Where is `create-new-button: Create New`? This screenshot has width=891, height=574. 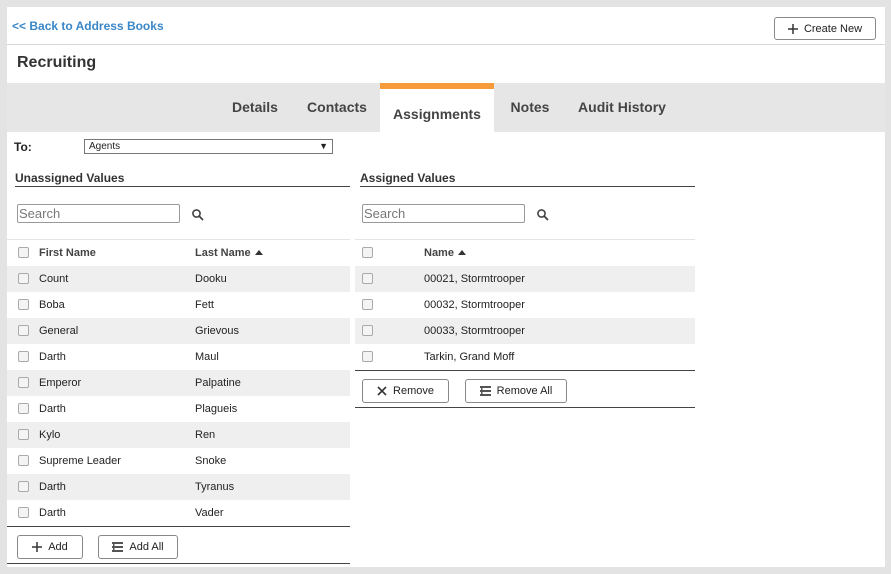
create-new-button: Create New is located at coordinates (825, 28).